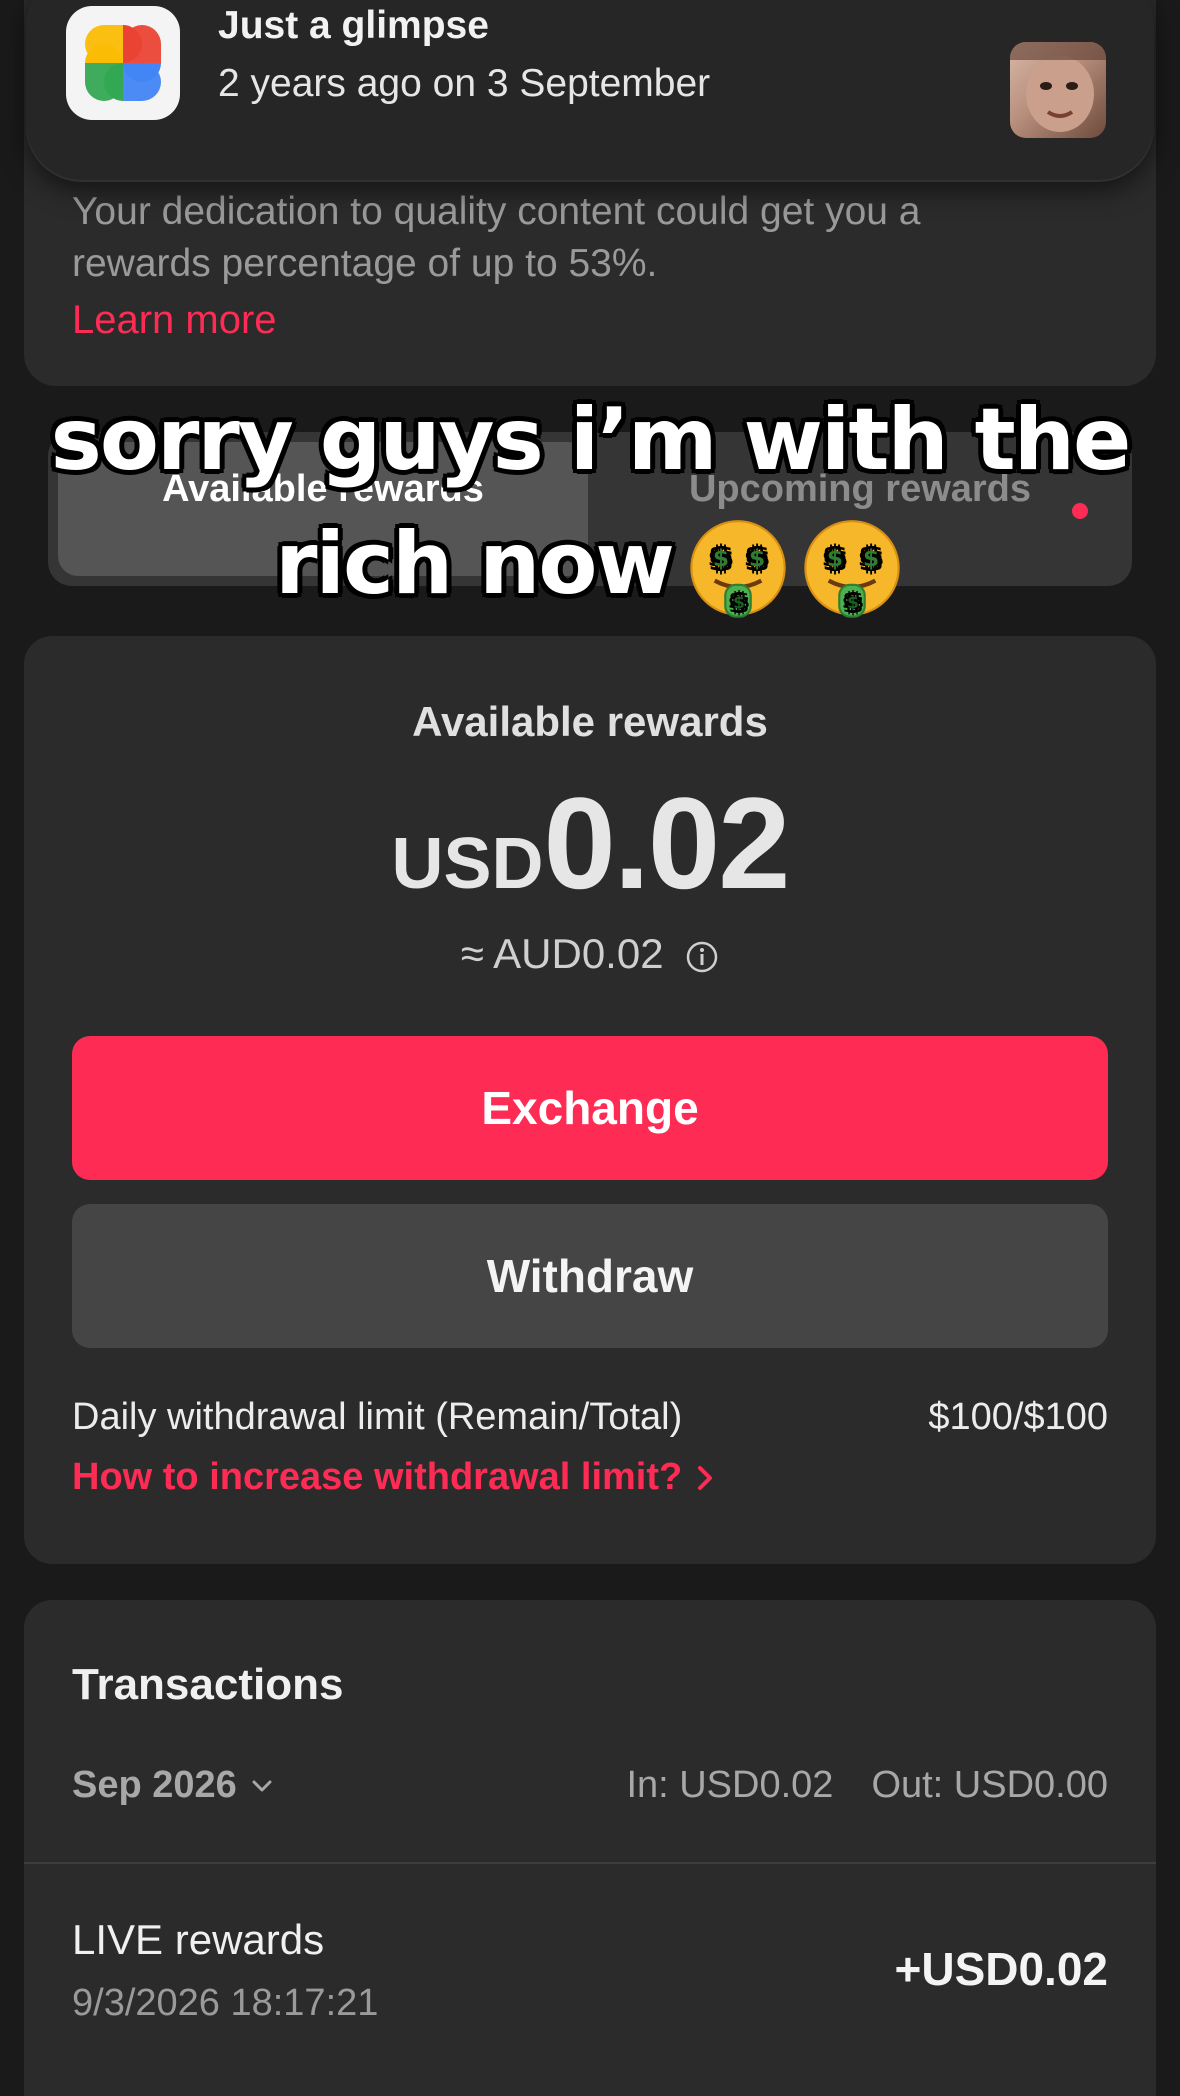 The width and height of the screenshot is (1180, 2096). What do you see at coordinates (154, 1785) in the screenshot?
I see `month-selector-label: Sep 2026` at bounding box center [154, 1785].